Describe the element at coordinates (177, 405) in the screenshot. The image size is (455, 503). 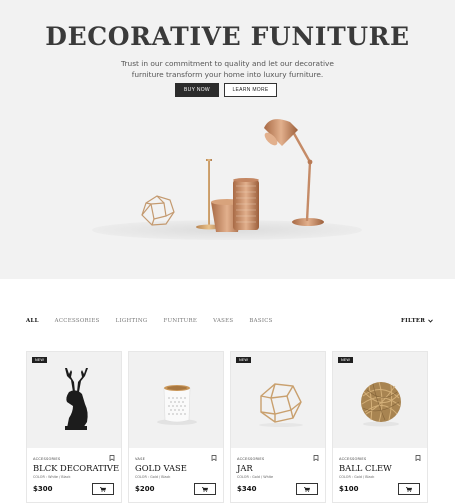
I see `white-gold-vase-image` at that location.